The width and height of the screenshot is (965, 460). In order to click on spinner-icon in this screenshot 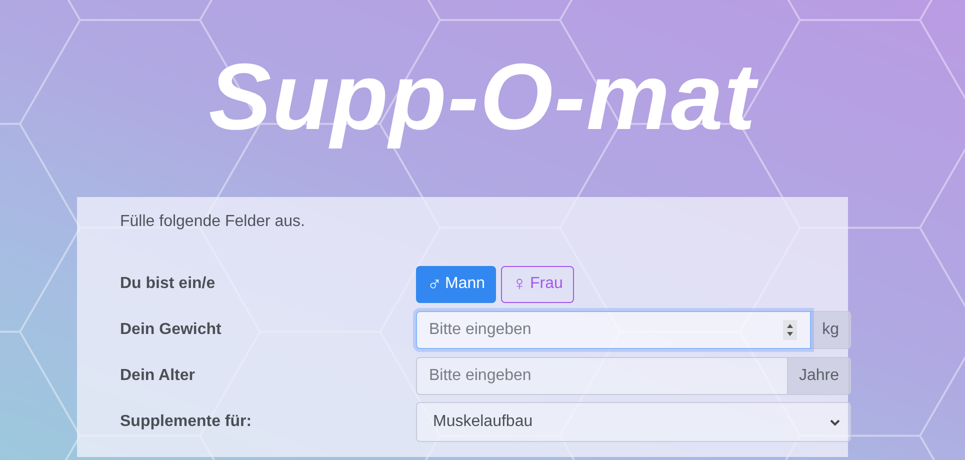, I will do `click(790, 330)`.